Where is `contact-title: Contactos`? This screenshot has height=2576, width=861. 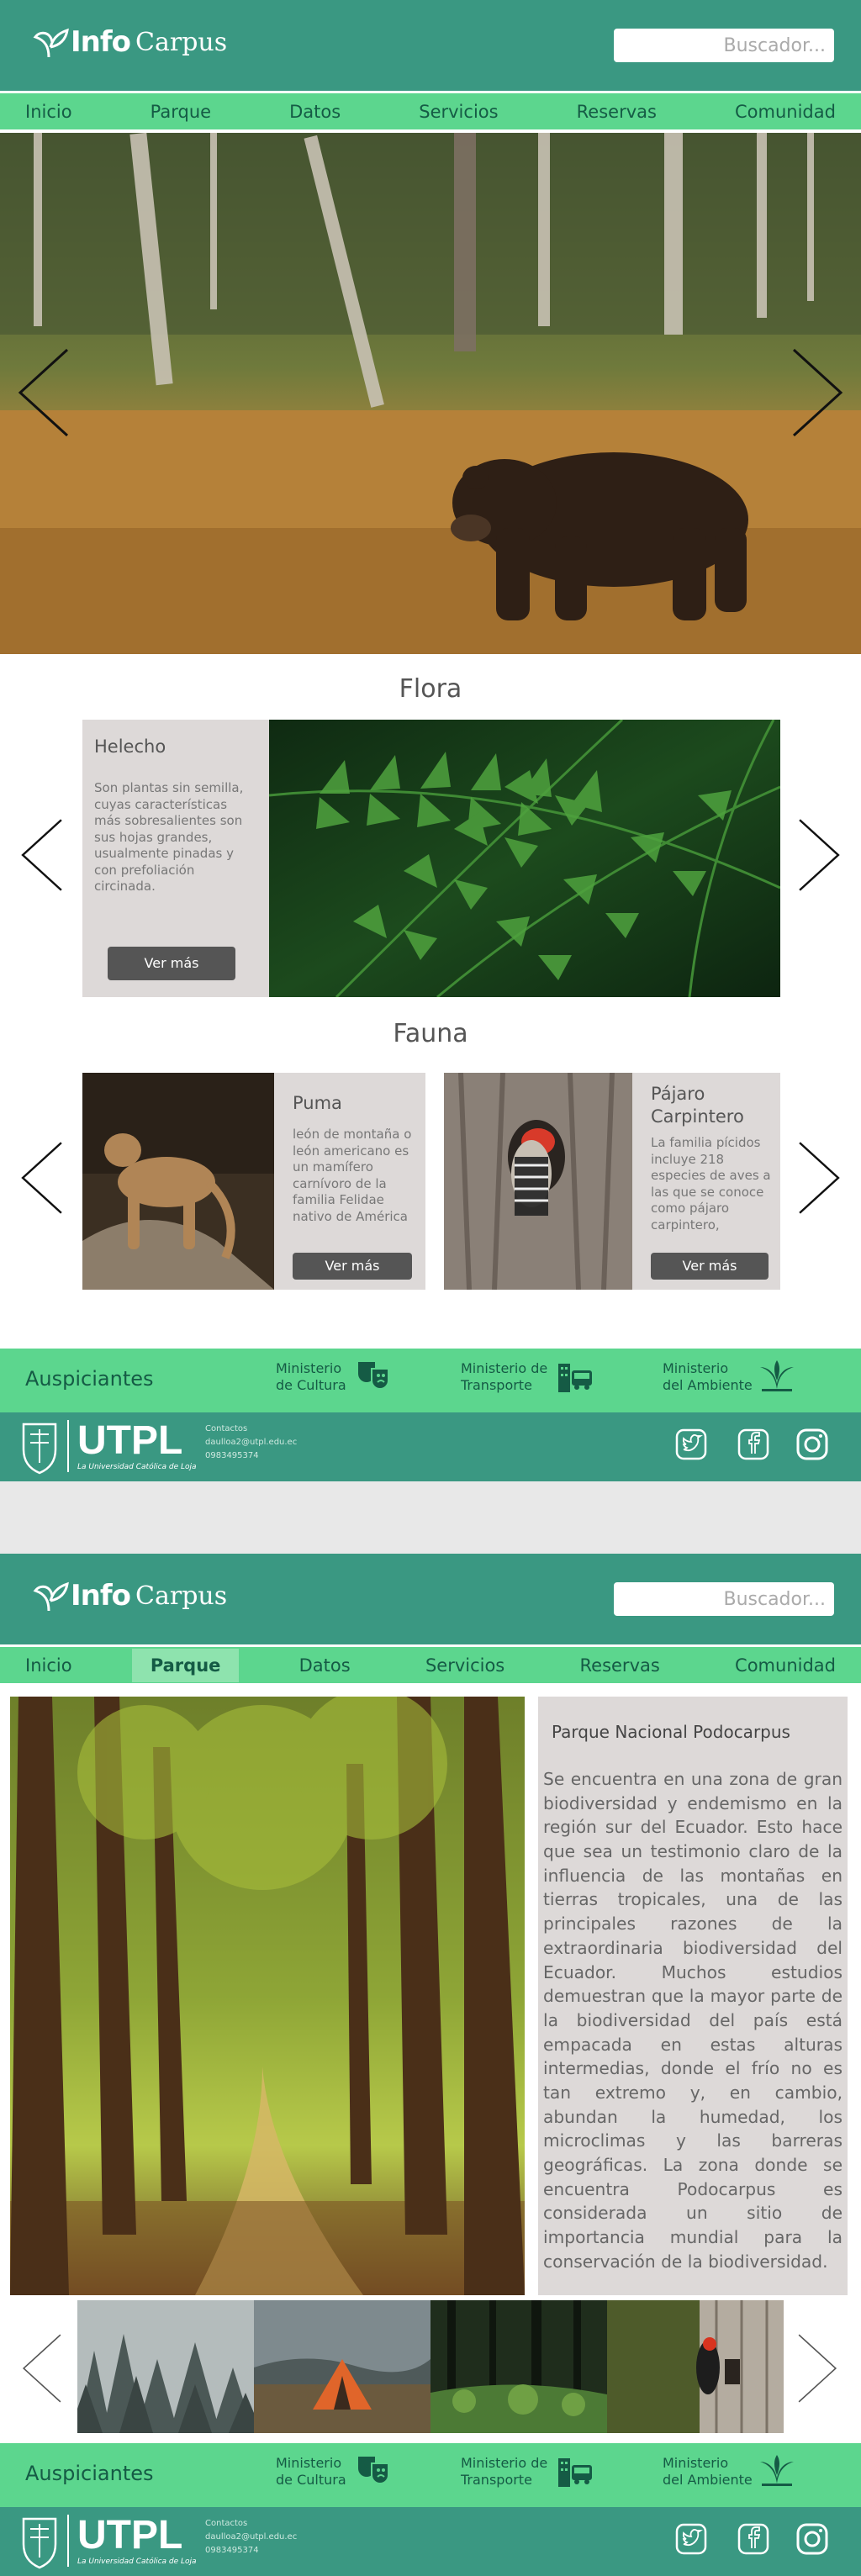
contact-title: Contactos is located at coordinates (226, 2523).